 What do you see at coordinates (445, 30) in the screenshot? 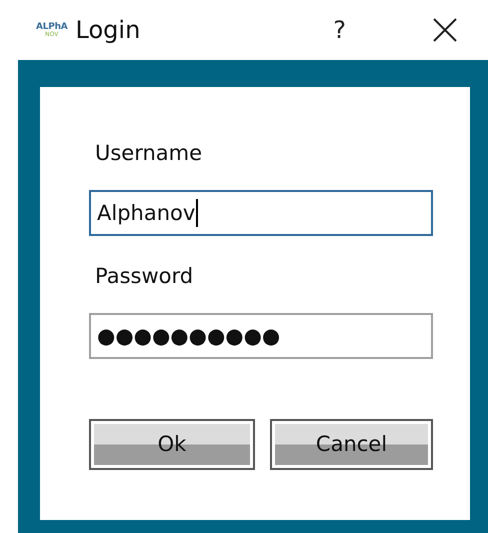
I see `close-icon` at bounding box center [445, 30].